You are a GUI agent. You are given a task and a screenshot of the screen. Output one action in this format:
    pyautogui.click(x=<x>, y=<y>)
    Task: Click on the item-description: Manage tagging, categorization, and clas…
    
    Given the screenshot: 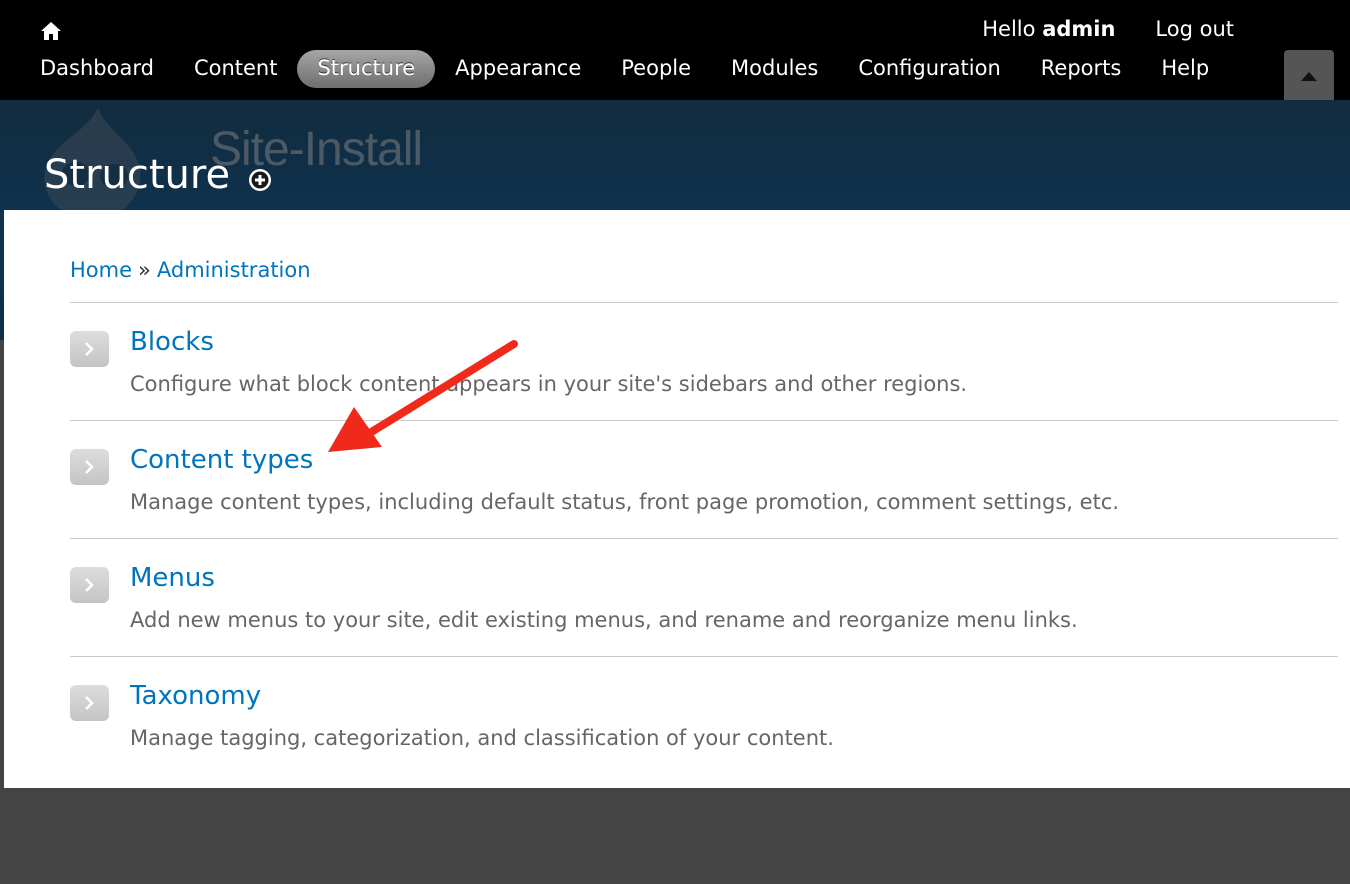 What is the action you would take?
    pyautogui.click(x=482, y=738)
    